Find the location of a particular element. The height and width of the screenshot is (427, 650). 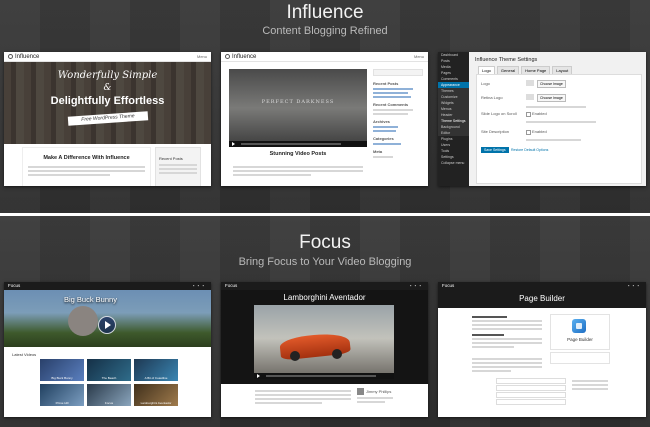

field-label: Site Description is located at coordinates (495, 131).